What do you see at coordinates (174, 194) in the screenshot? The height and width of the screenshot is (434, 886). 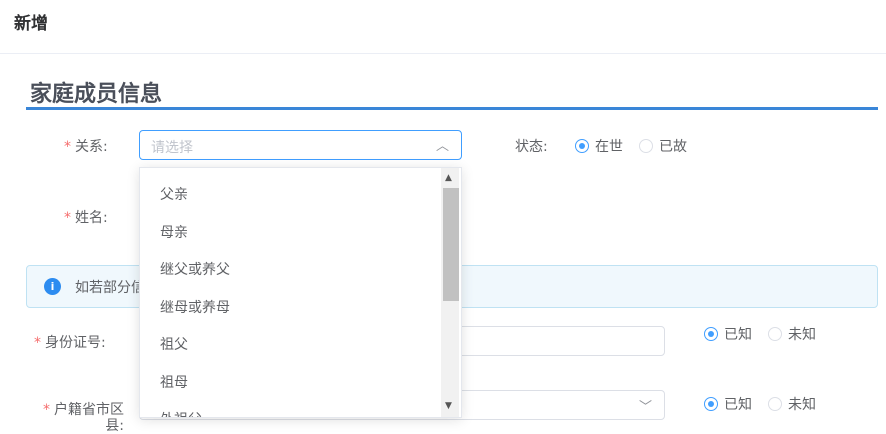 I see `dropdown-option: 父亲` at bounding box center [174, 194].